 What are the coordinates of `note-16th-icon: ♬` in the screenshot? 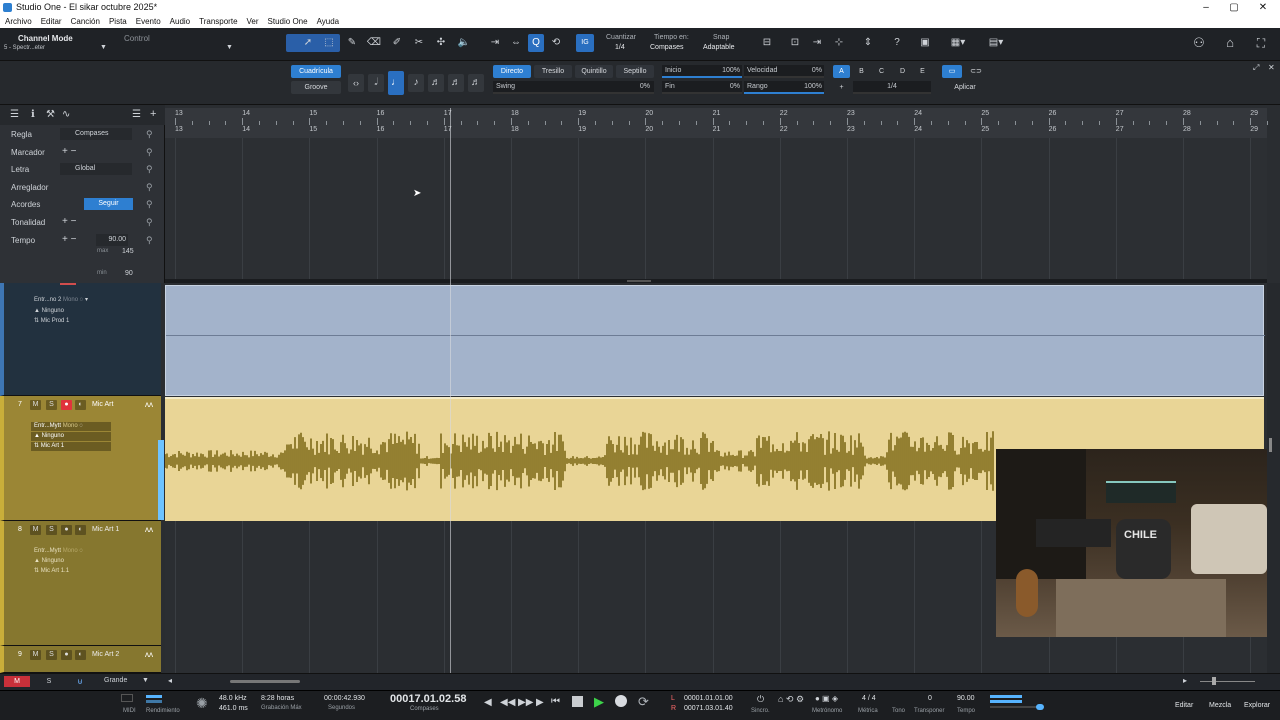 It's located at (436, 83).